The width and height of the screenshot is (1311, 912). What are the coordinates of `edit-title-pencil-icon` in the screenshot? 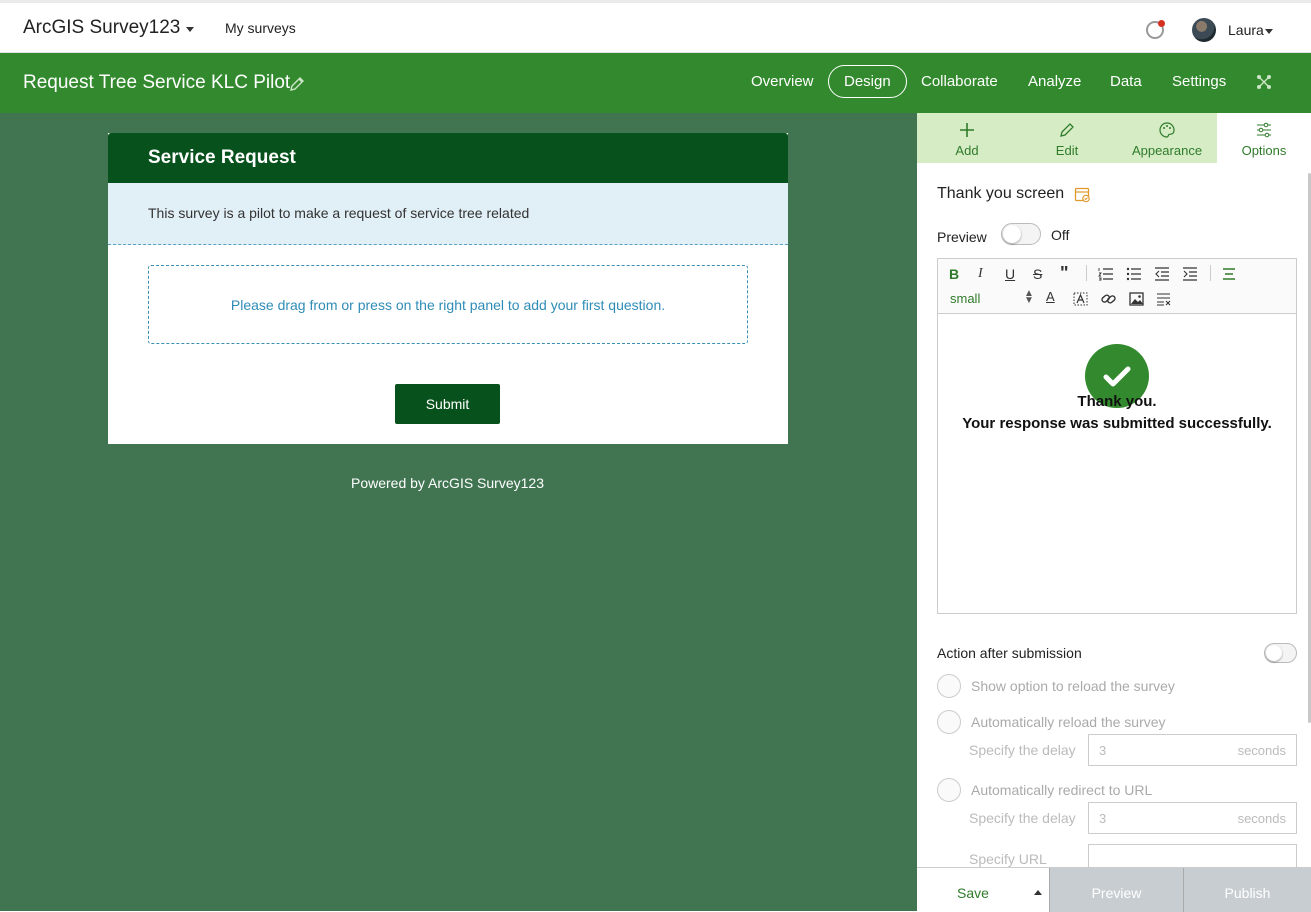 It's located at (297, 84).